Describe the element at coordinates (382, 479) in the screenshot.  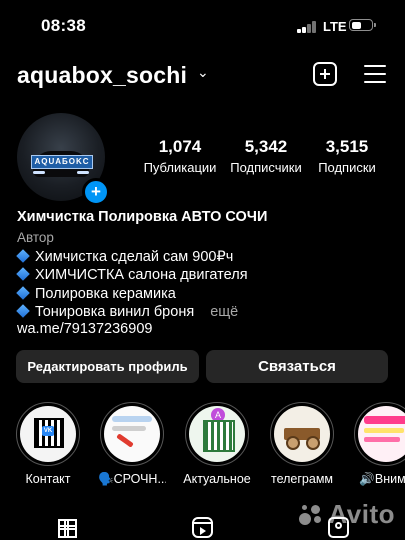
I see `highlight-label: 🔊Внима` at that location.